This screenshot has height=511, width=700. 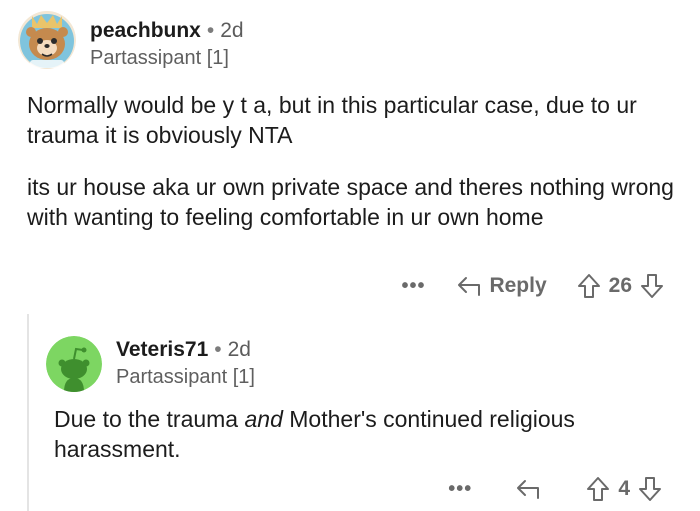 I want to click on vote-controls: 4, so click(x=624, y=489).